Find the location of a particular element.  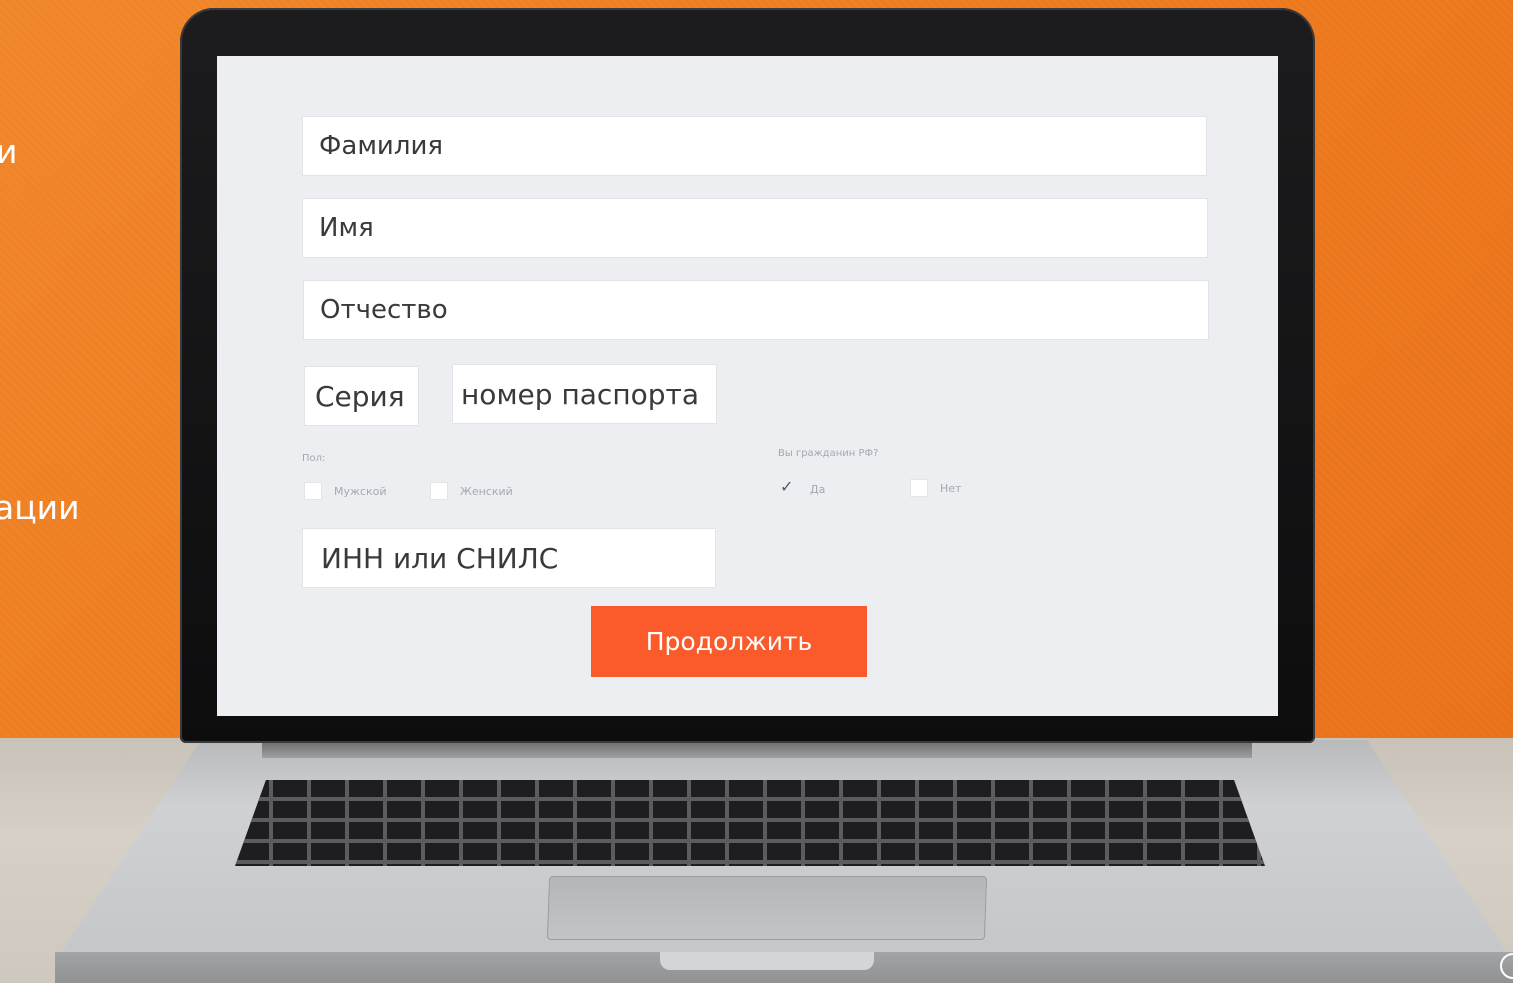

laptop-trackpad is located at coordinates (767, 908).